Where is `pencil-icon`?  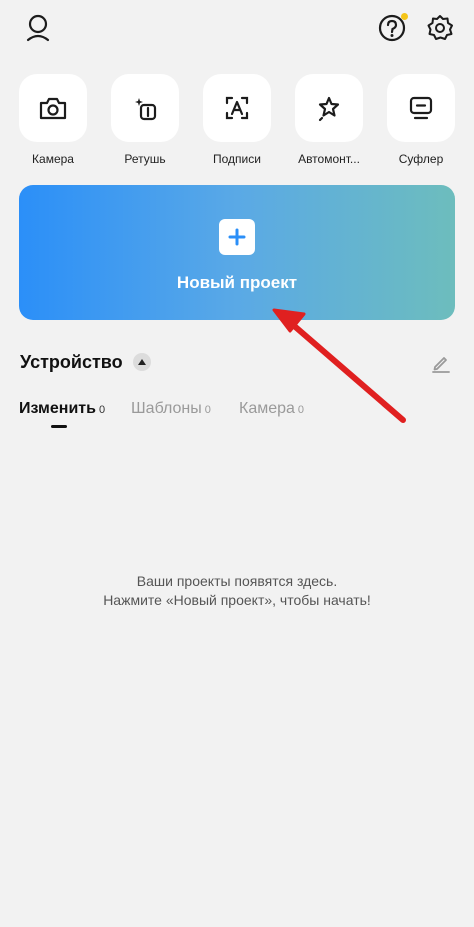
pencil-icon is located at coordinates (441, 365).